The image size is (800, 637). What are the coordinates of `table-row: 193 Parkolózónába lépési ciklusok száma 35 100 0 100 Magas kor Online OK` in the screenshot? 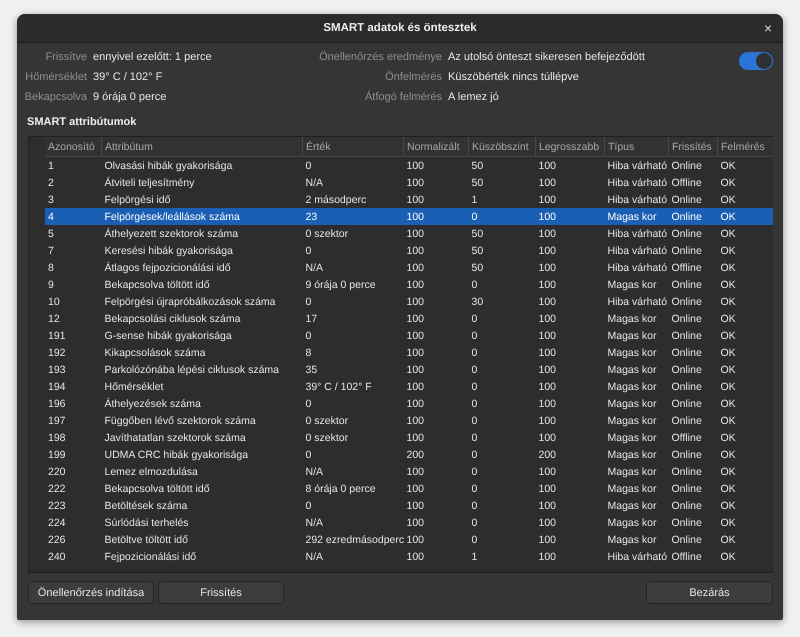 It's located at (409, 369).